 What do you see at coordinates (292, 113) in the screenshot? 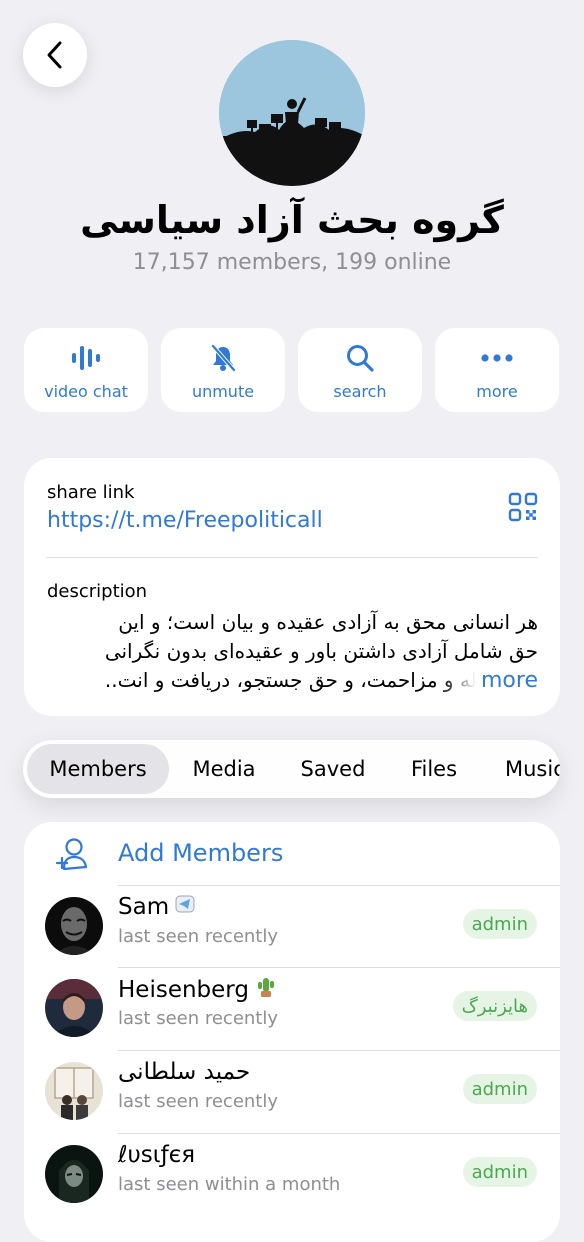
I see `group-avatar` at bounding box center [292, 113].